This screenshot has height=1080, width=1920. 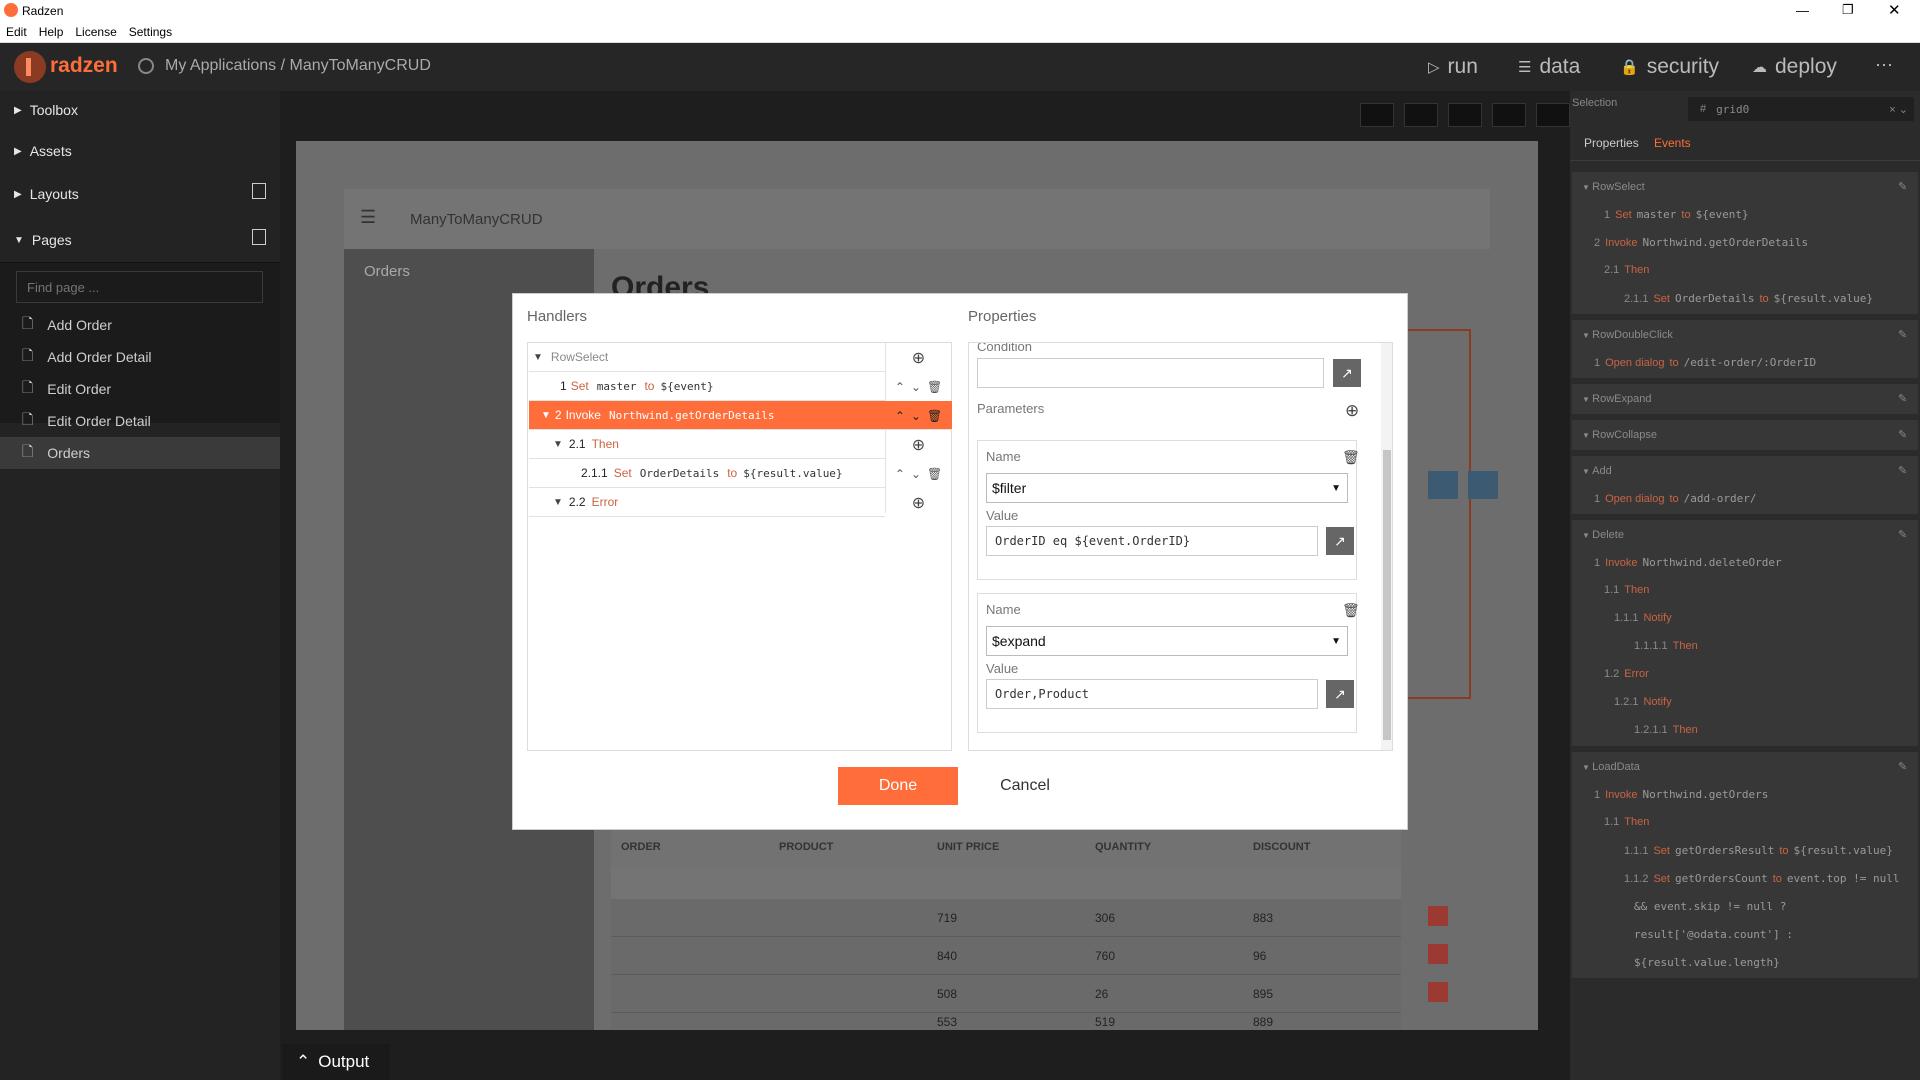 I want to click on event-name: ▼ Delete, so click(x=1603, y=535).